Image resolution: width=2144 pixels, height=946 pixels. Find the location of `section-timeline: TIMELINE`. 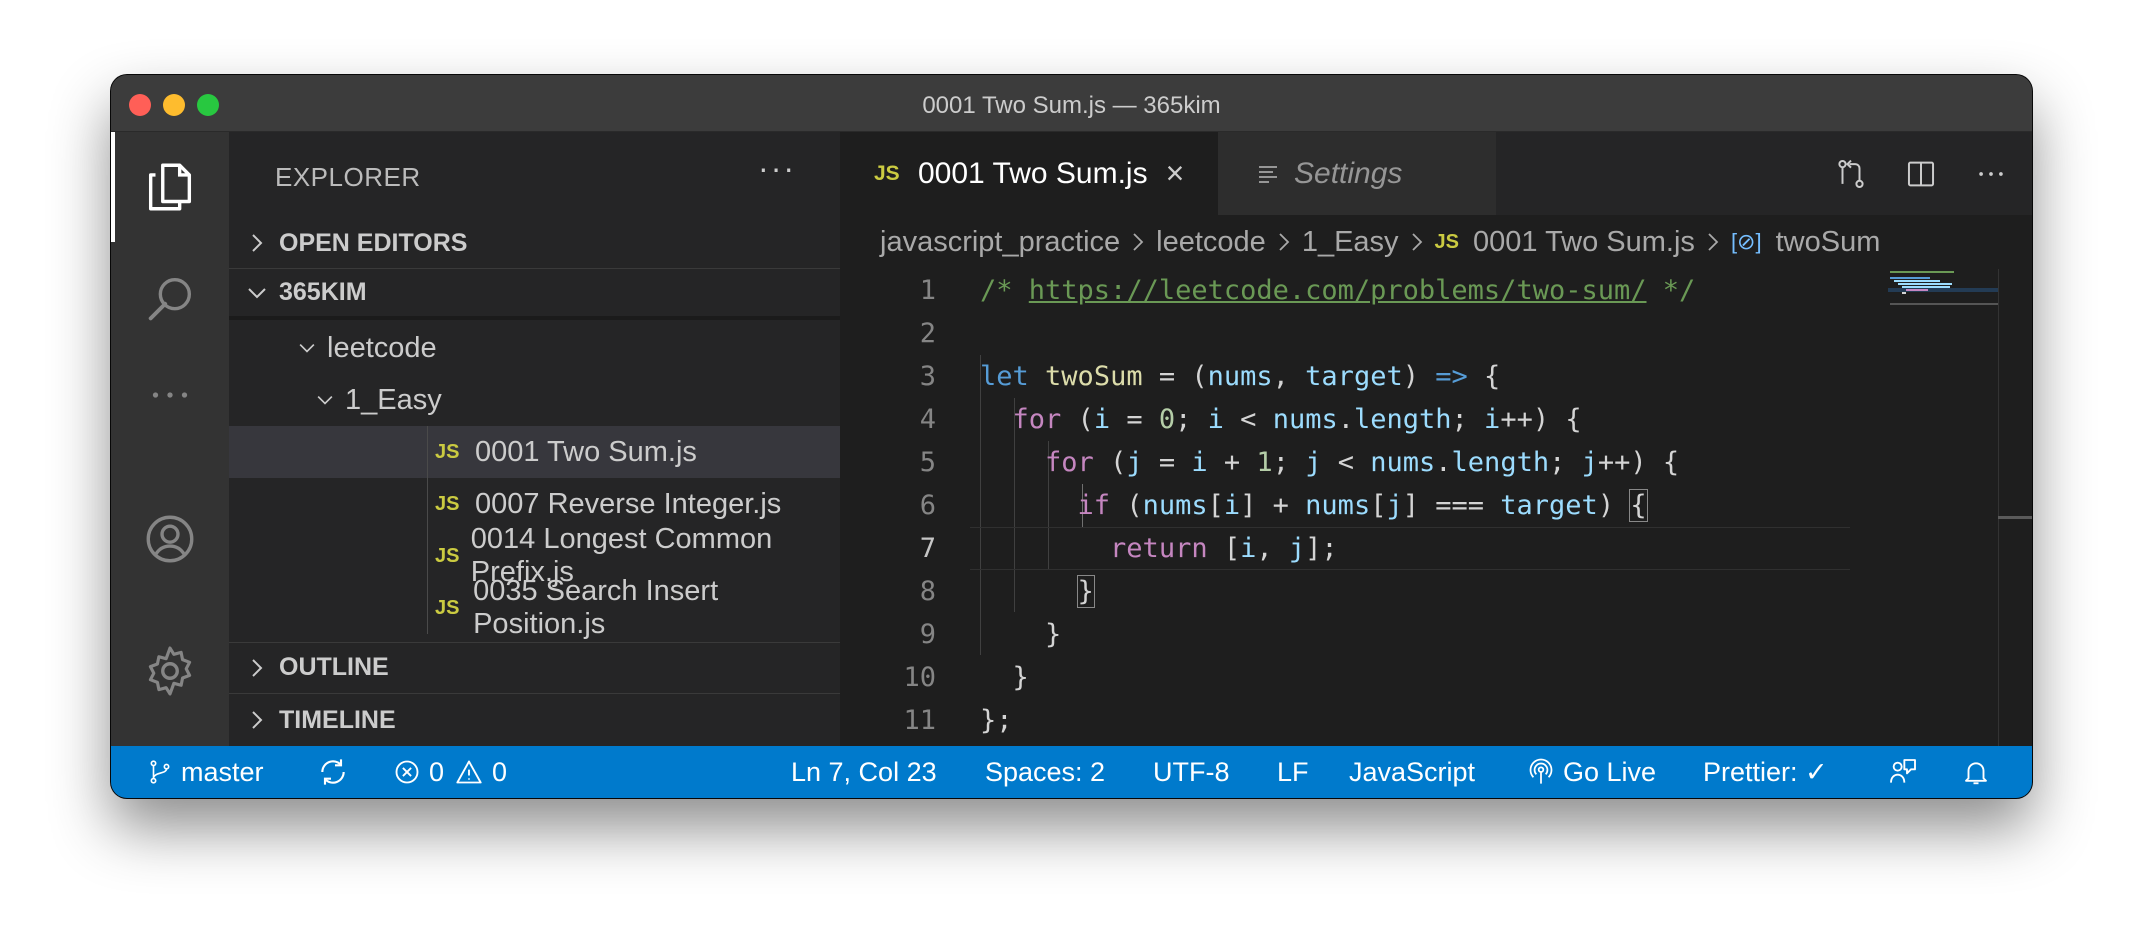

section-timeline: TIMELINE is located at coordinates (534, 719).